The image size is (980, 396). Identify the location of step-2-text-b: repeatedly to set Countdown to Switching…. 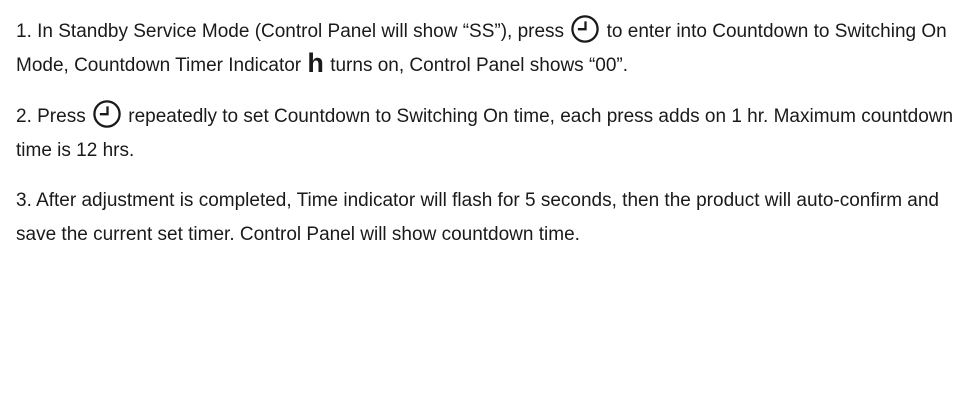
(485, 133).